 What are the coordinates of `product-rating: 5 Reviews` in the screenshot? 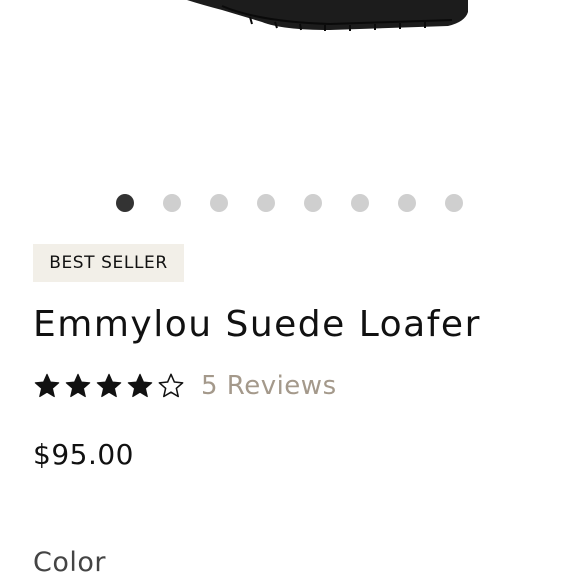 It's located at (185, 386).